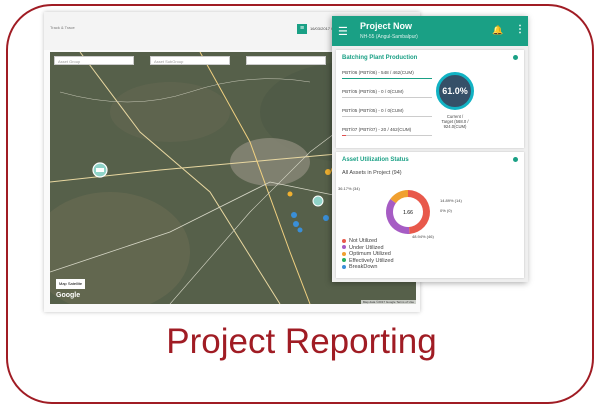 This screenshot has height=408, width=603. I want to click on asset-group-filter: Asset Group, so click(94, 60).